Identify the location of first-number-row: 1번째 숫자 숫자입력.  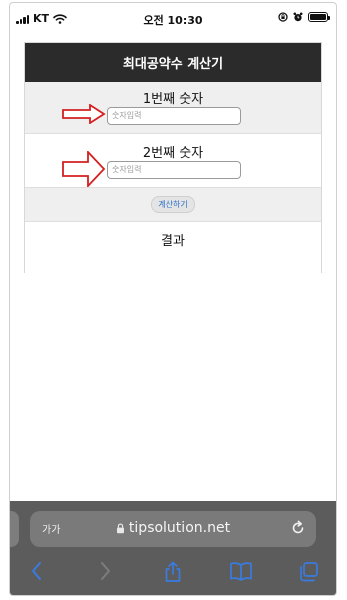
(173, 108).